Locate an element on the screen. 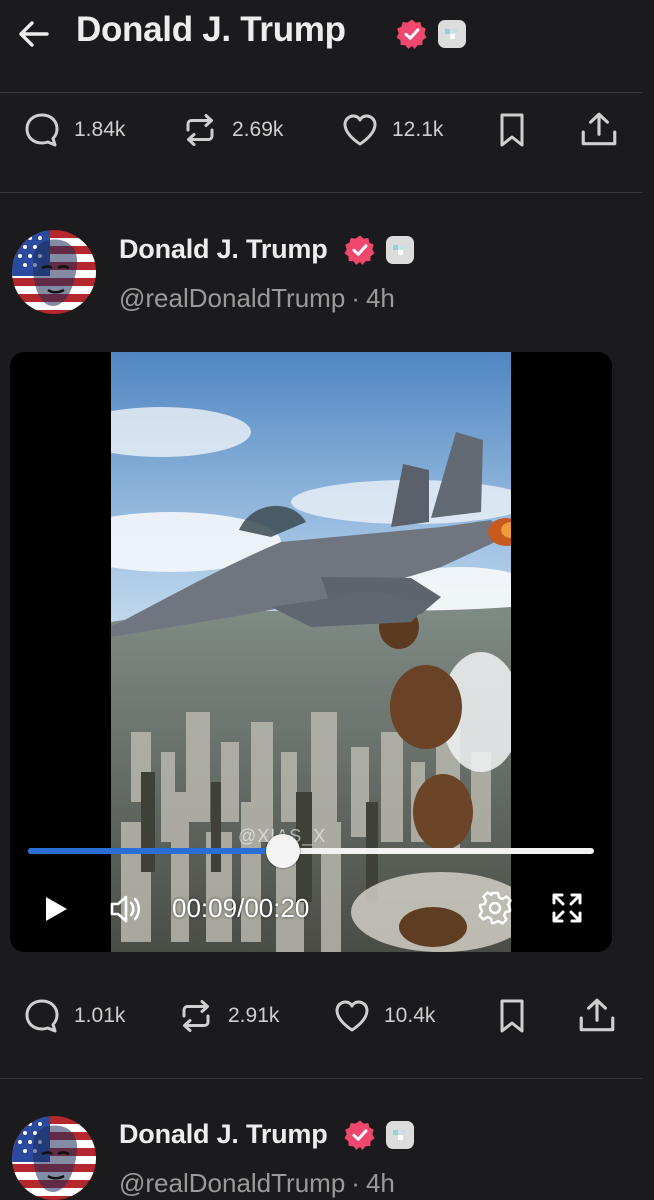 The image size is (654, 1200). video-current-time: 00:09 is located at coordinates (205, 908).